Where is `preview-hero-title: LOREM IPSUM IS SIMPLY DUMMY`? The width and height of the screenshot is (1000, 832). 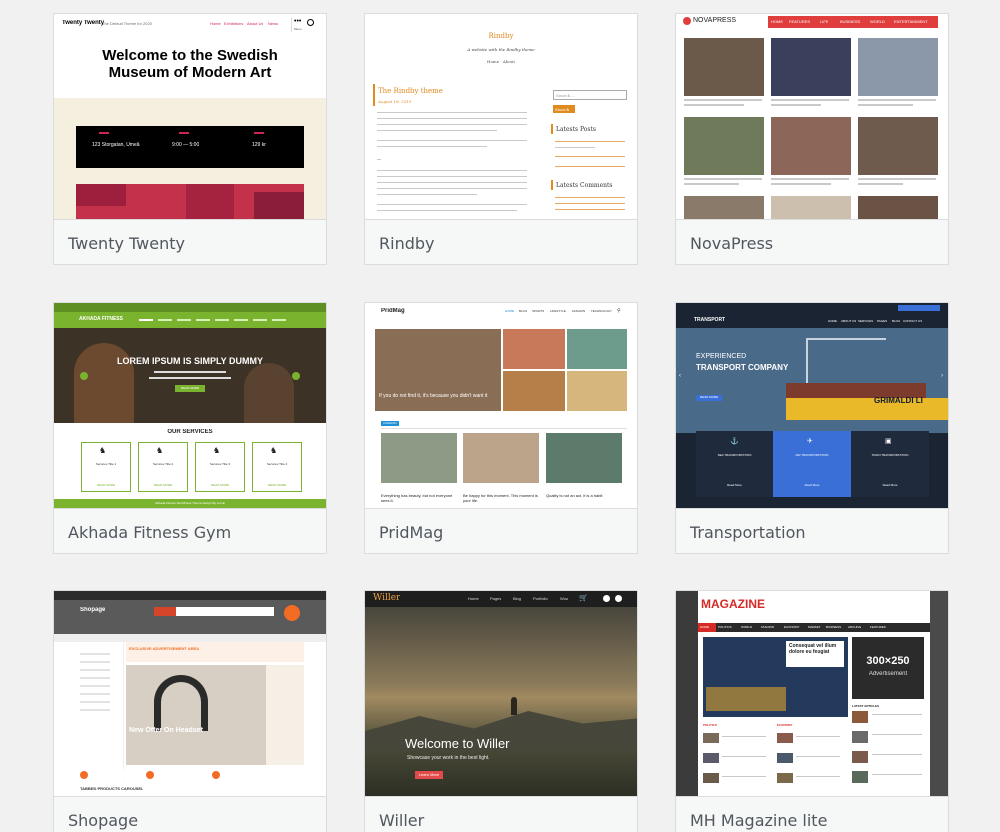
preview-hero-title: LOREM IPSUM IS SIMPLY DUMMY is located at coordinates (190, 361).